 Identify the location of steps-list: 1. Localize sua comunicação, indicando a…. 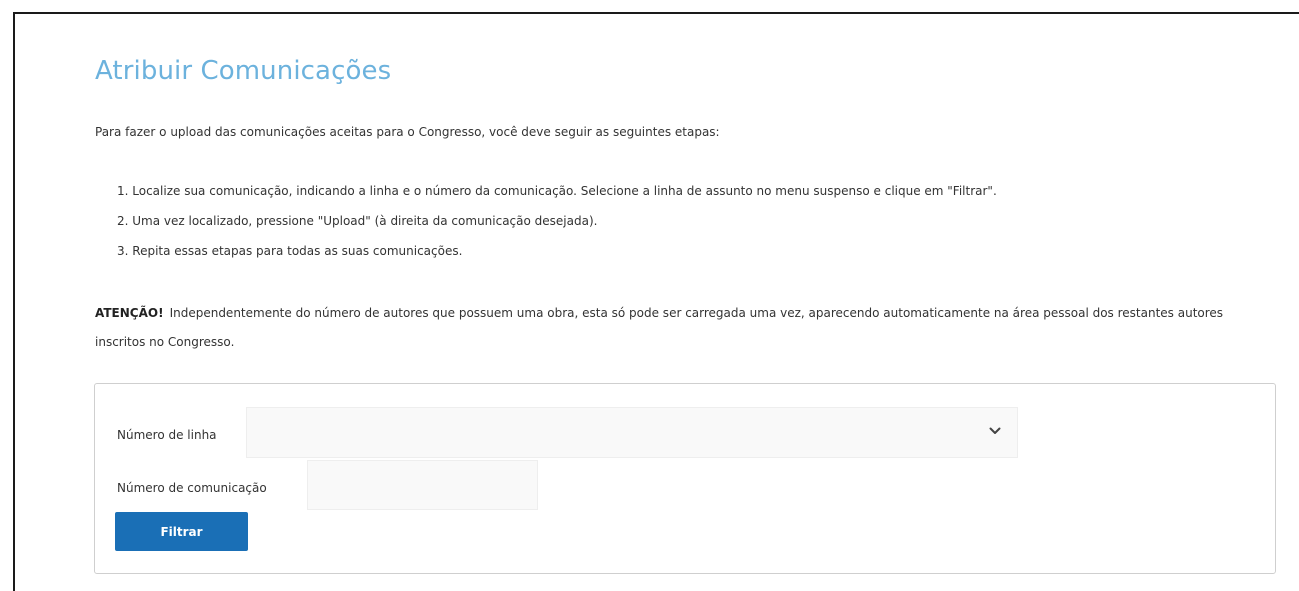
(557, 228).